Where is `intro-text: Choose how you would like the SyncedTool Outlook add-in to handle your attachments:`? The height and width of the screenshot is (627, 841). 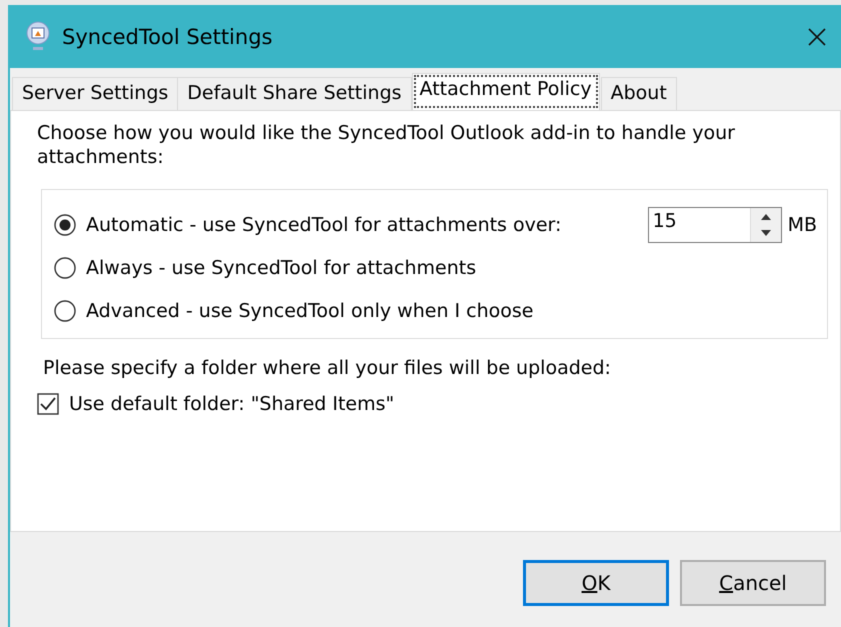 intro-text: Choose how you would like the SyncedTool Outlook add-in to handle your attachments: is located at coordinates (386, 145).